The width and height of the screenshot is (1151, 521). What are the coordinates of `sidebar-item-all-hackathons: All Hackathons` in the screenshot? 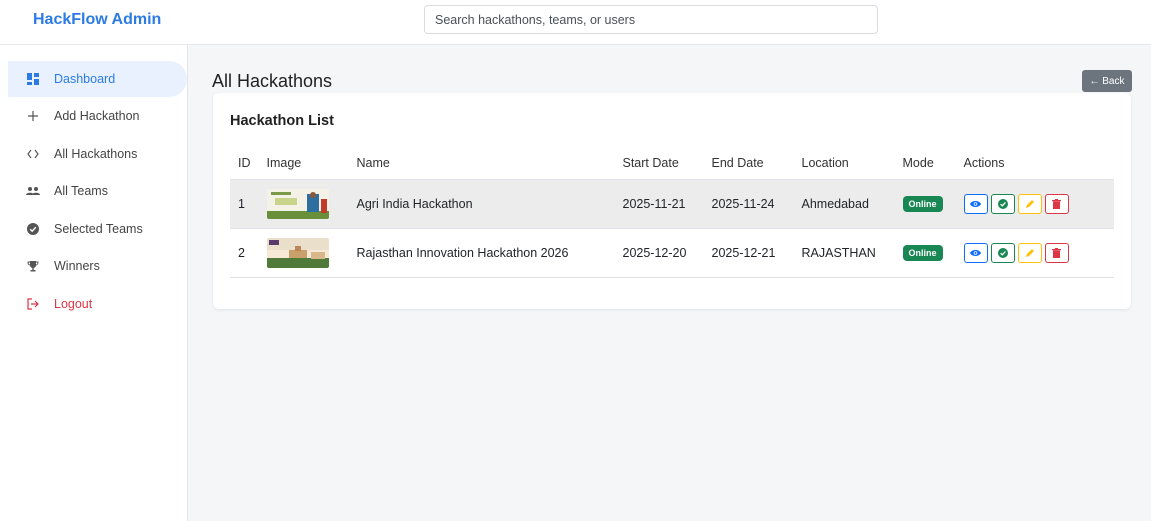 It's located at (98, 154).